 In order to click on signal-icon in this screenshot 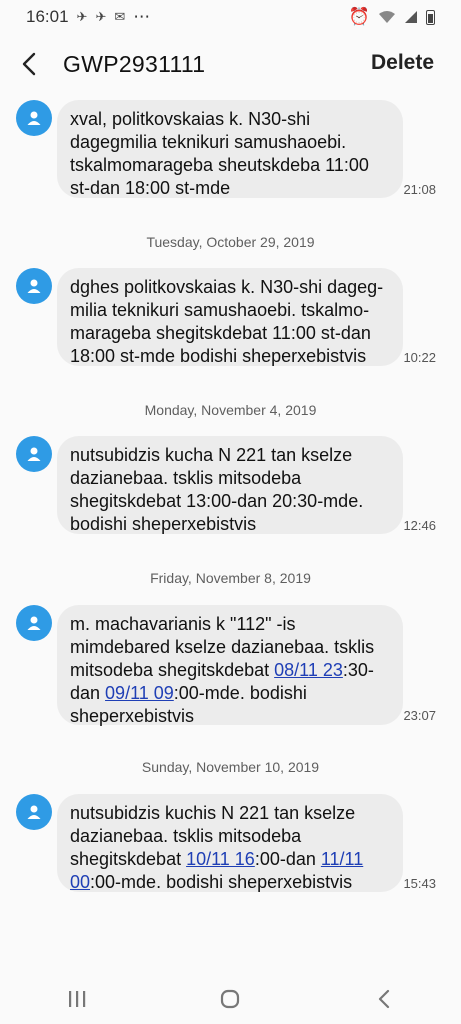, I will do `click(411, 17)`.